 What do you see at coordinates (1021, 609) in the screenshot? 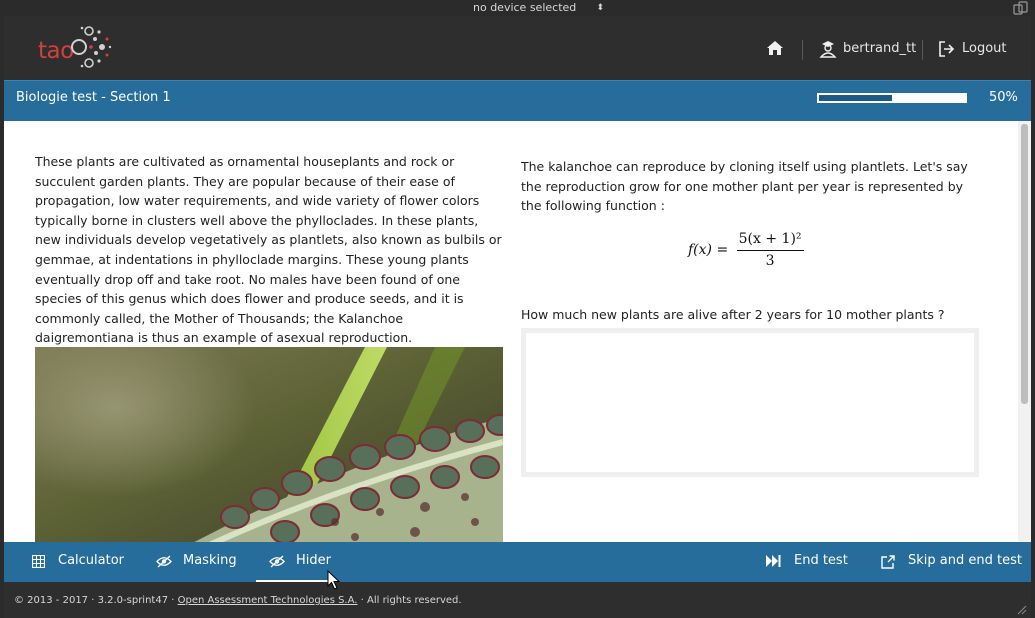
I see `resize-grip-icon` at bounding box center [1021, 609].